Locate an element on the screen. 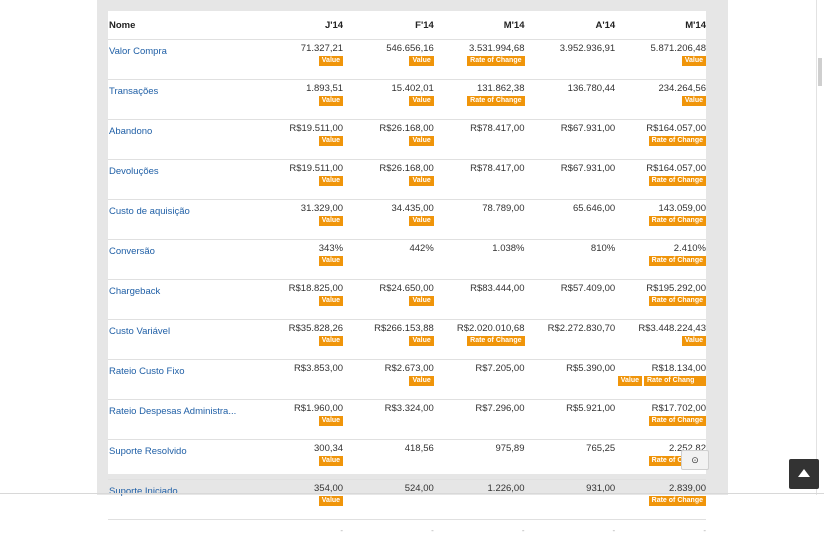 This screenshot has height=542, width=824. cell-value: R$266.153,88 is located at coordinates (388, 328).